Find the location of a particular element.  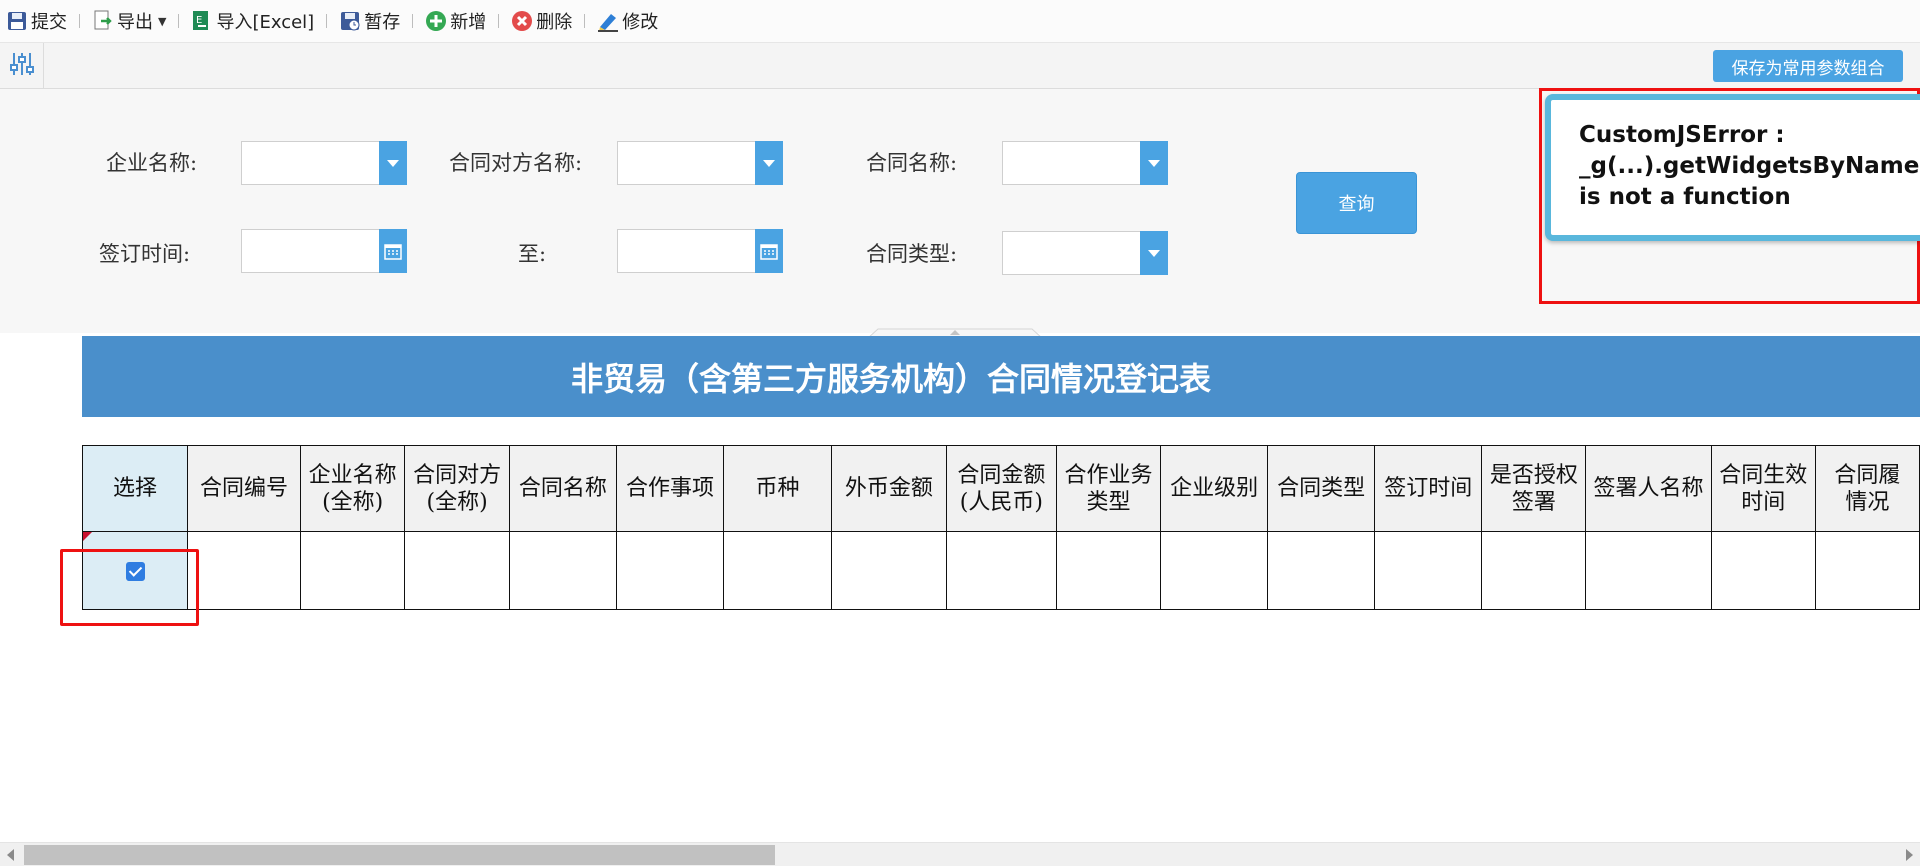

import-excel-label: 导入[Excel] is located at coordinates (265, 22).